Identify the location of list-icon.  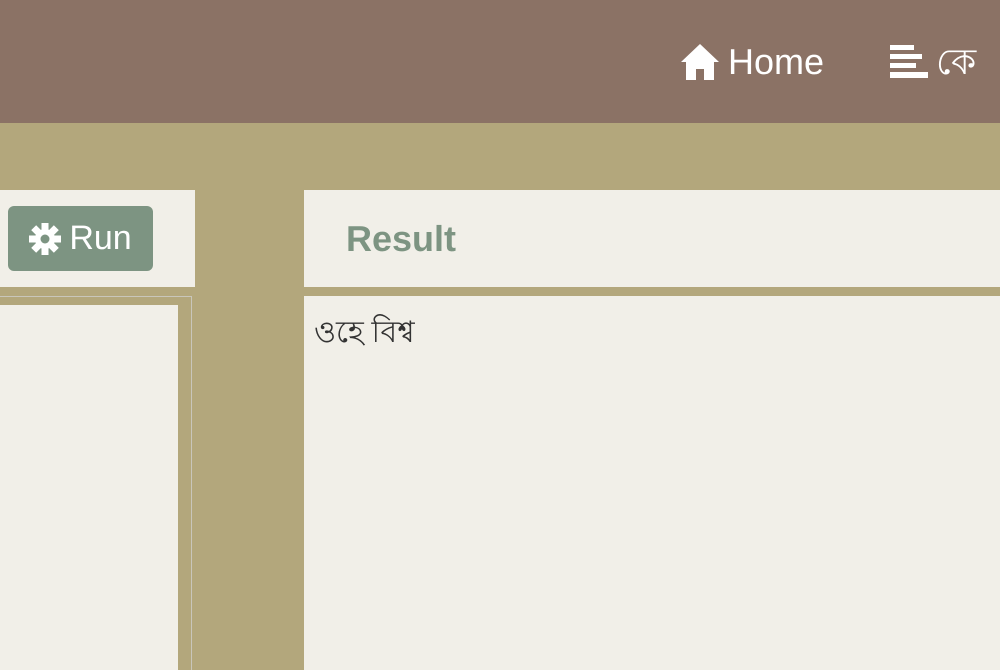
(909, 61).